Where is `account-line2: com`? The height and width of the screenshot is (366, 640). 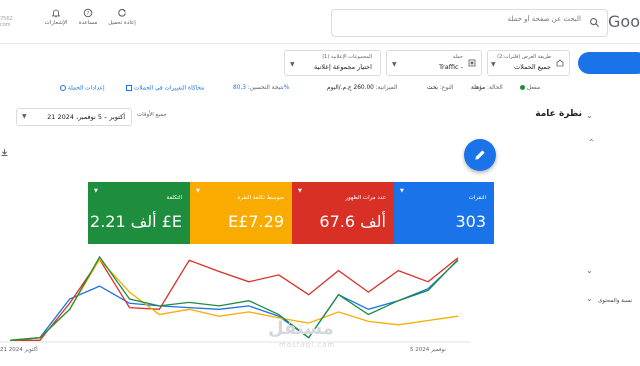
account-line2: com is located at coordinates (5, 25).